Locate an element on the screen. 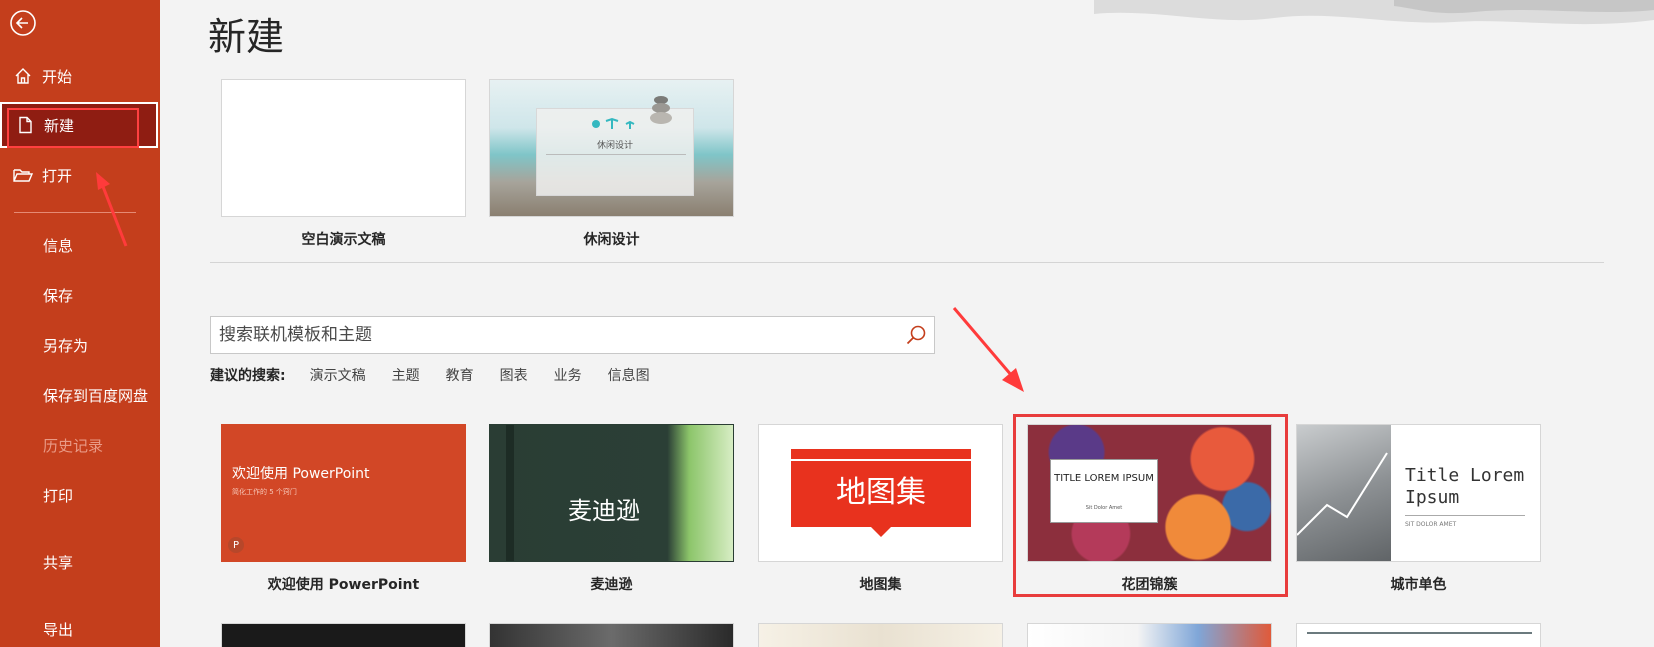 This screenshot has height=647, width=1654. template-caption: 地图集 is located at coordinates (880, 585).